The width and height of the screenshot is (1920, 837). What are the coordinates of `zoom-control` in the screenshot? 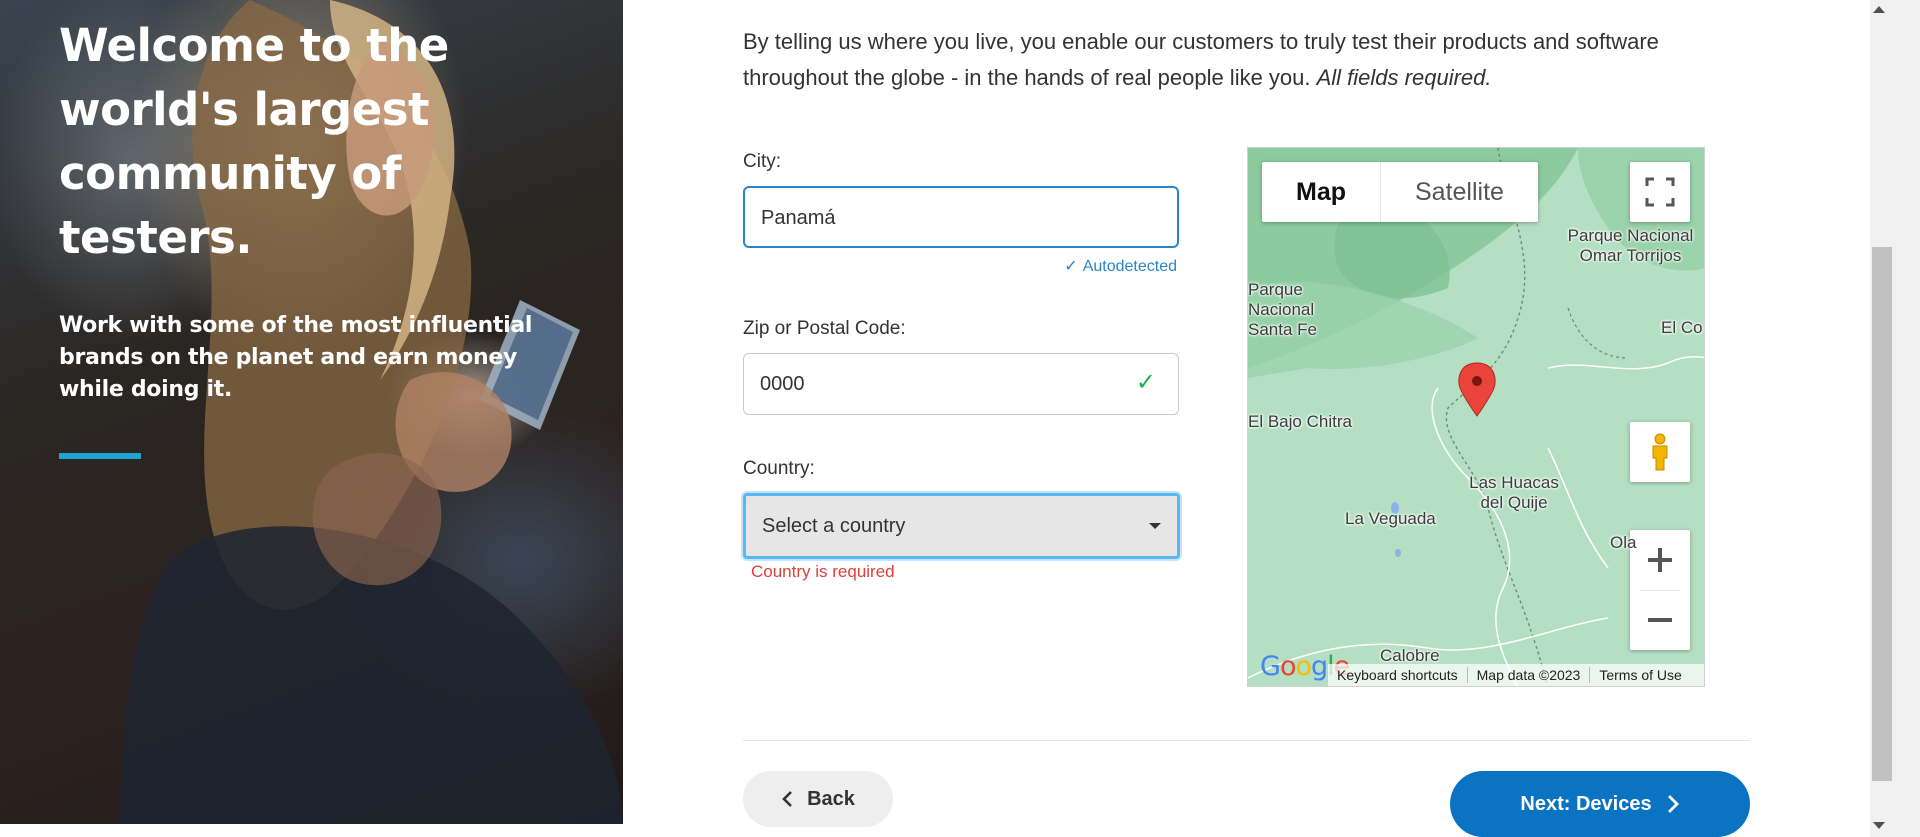 It's located at (1660, 590).